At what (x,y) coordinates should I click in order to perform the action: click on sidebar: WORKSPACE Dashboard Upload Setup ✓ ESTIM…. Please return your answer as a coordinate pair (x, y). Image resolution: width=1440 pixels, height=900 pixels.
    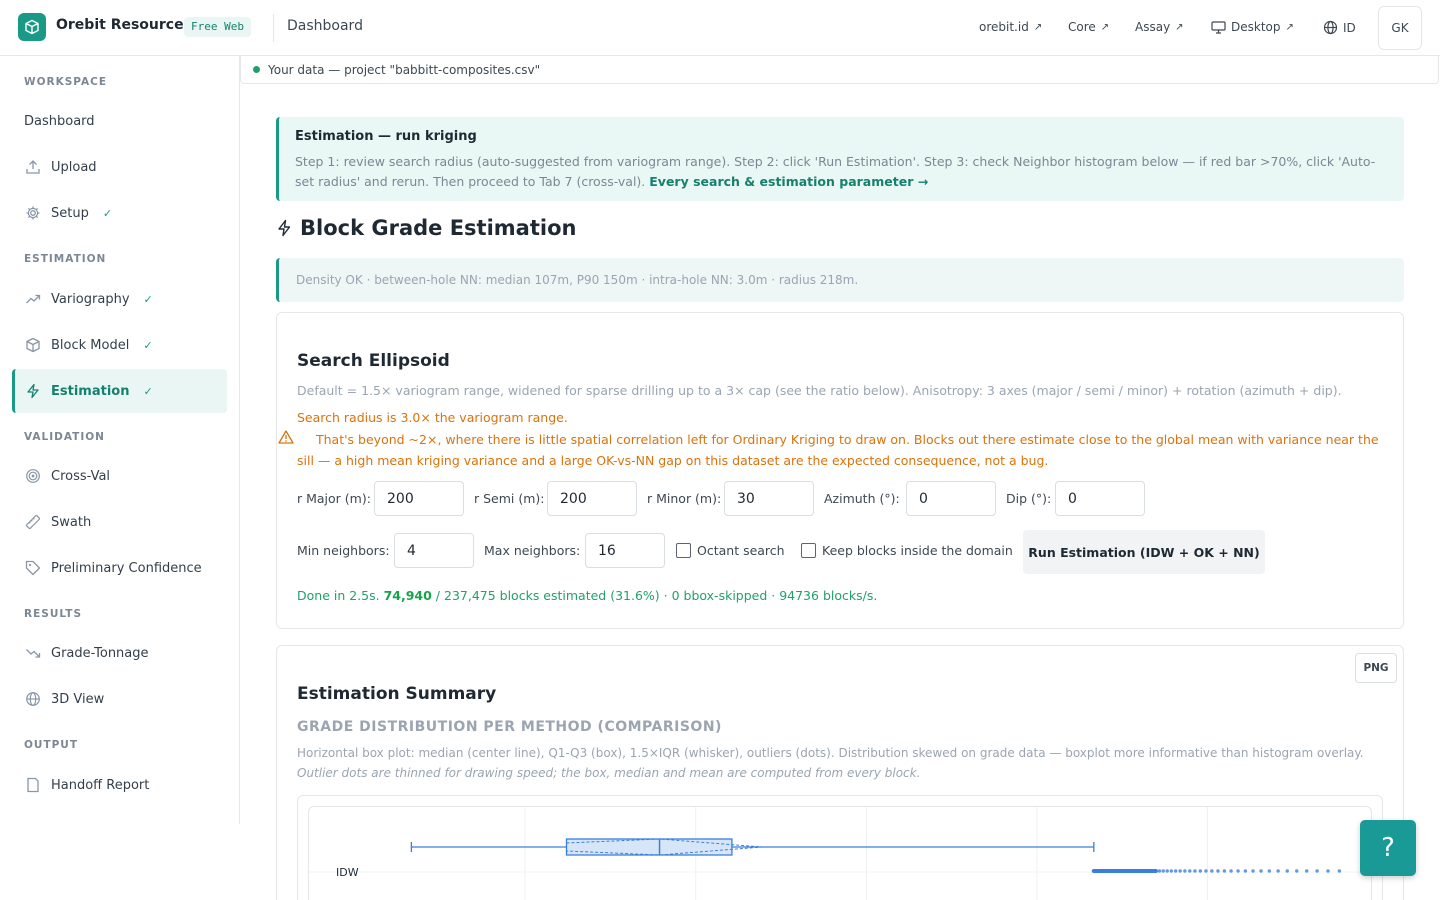
    Looking at the image, I should click on (120, 440).